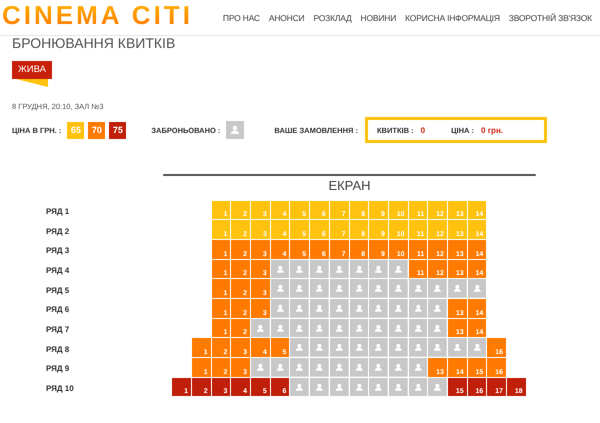 This screenshot has width=600, height=423. Describe the element at coordinates (117, 130) in the screenshot. I see `price-swatch: 75` at that location.